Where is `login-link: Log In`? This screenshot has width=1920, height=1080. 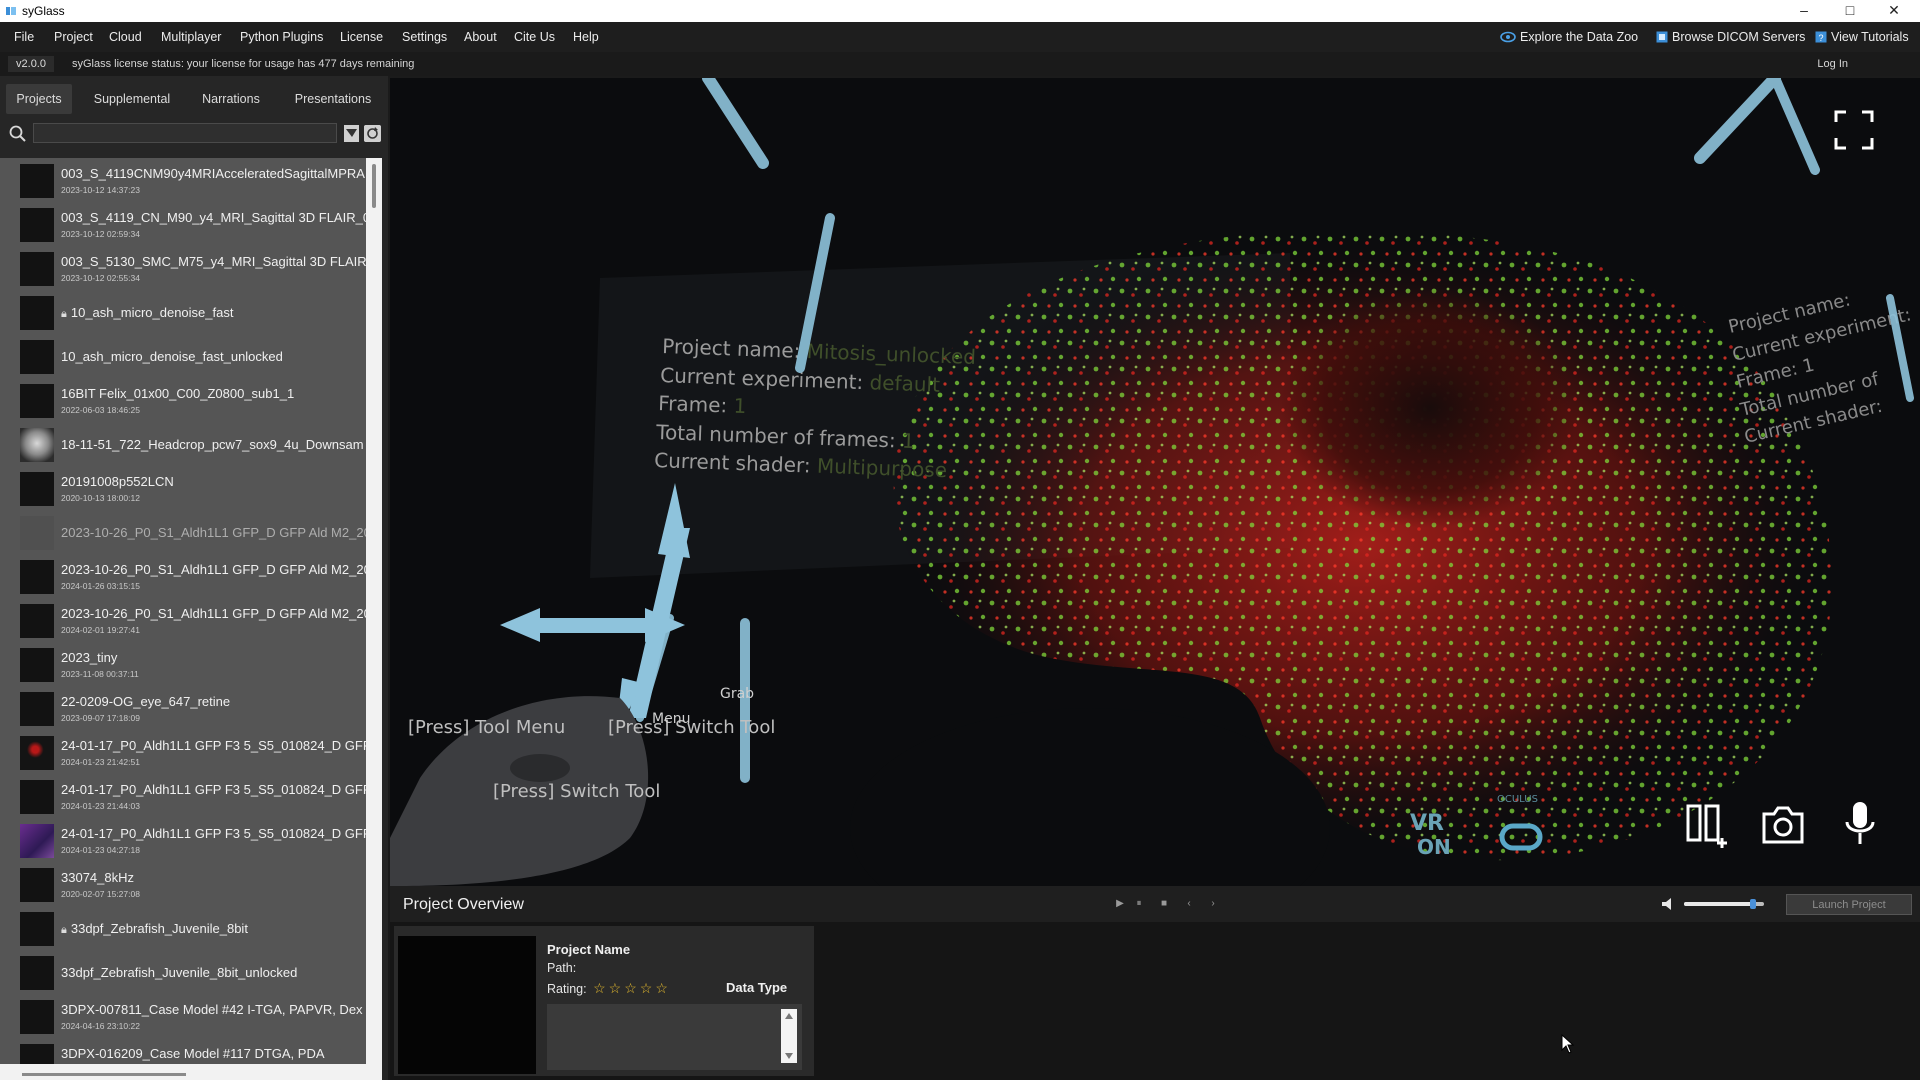 login-link: Log In is located at coordinates (1832, 64).